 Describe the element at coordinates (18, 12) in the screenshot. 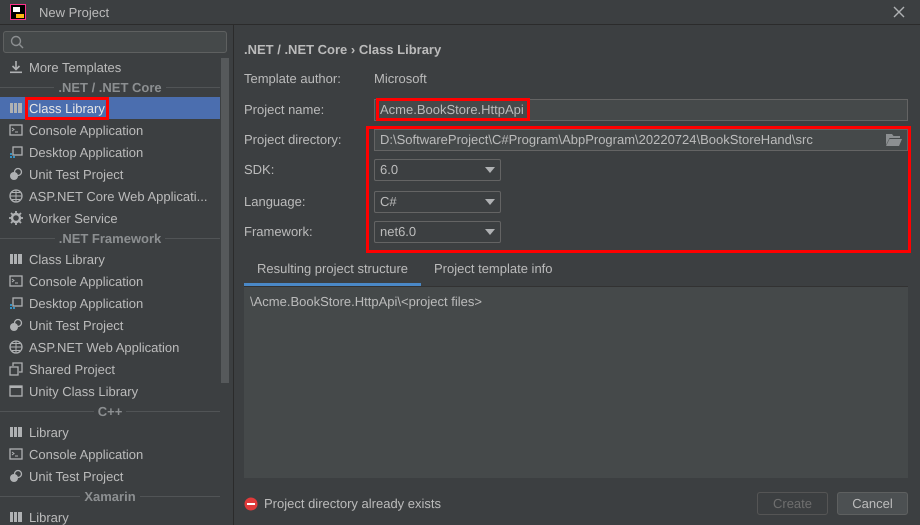

I see `app-logo-icon` at that location.